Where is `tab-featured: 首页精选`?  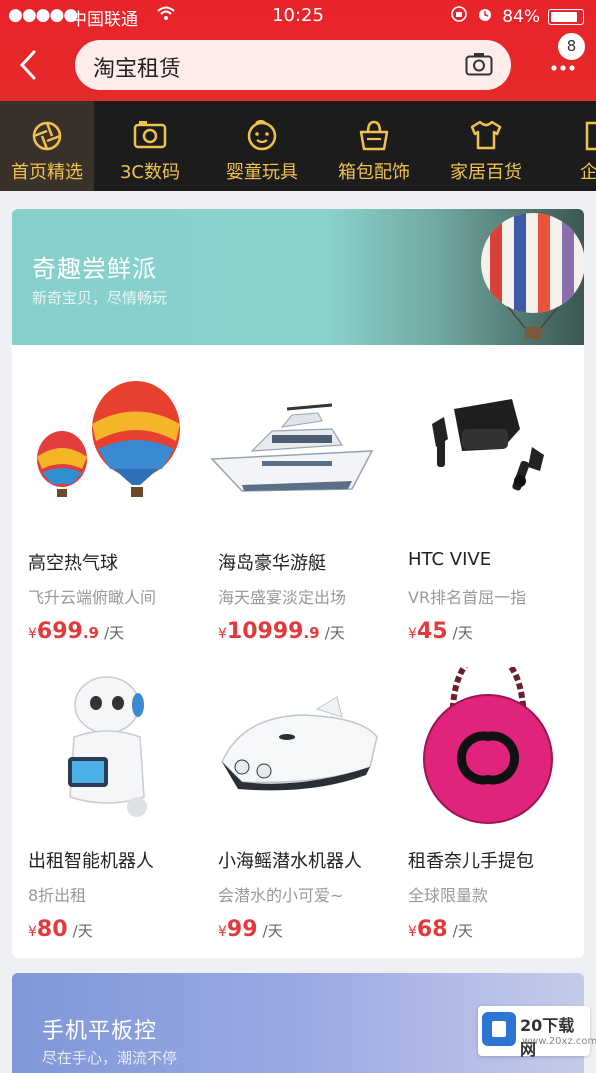
tab-featured: 首页精选 is located at coordinates (47, 146).